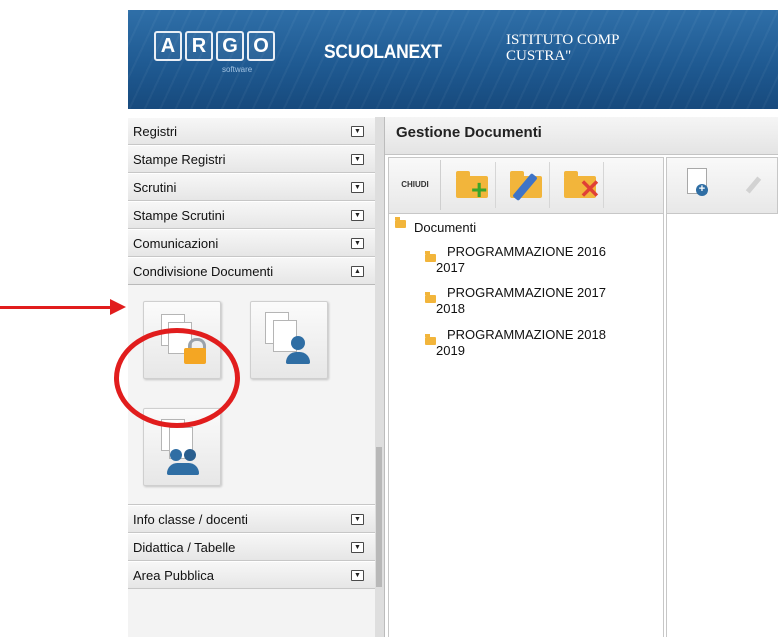  I want to click on tree-node-programmazione-2018-2019: PROGRAMMAZIONE 2018 2019, so click(515, 343).